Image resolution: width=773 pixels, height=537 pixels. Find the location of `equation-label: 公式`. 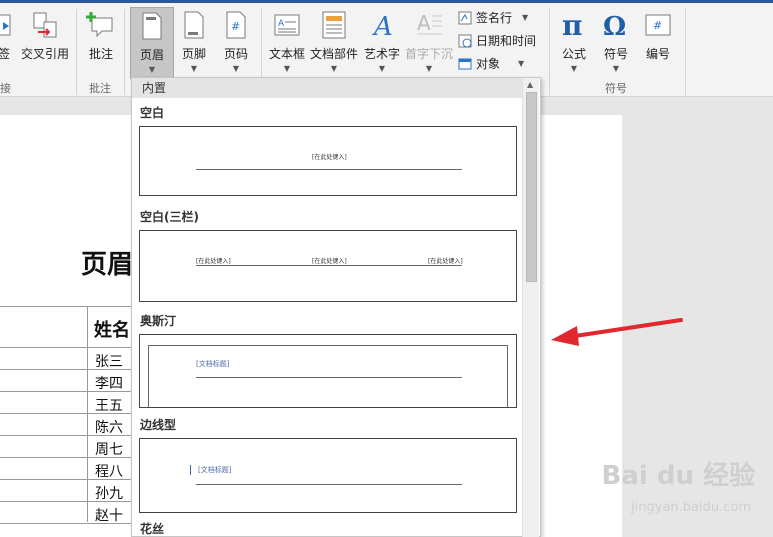

equation-label: 公式 is located at coordinates (573, 54).